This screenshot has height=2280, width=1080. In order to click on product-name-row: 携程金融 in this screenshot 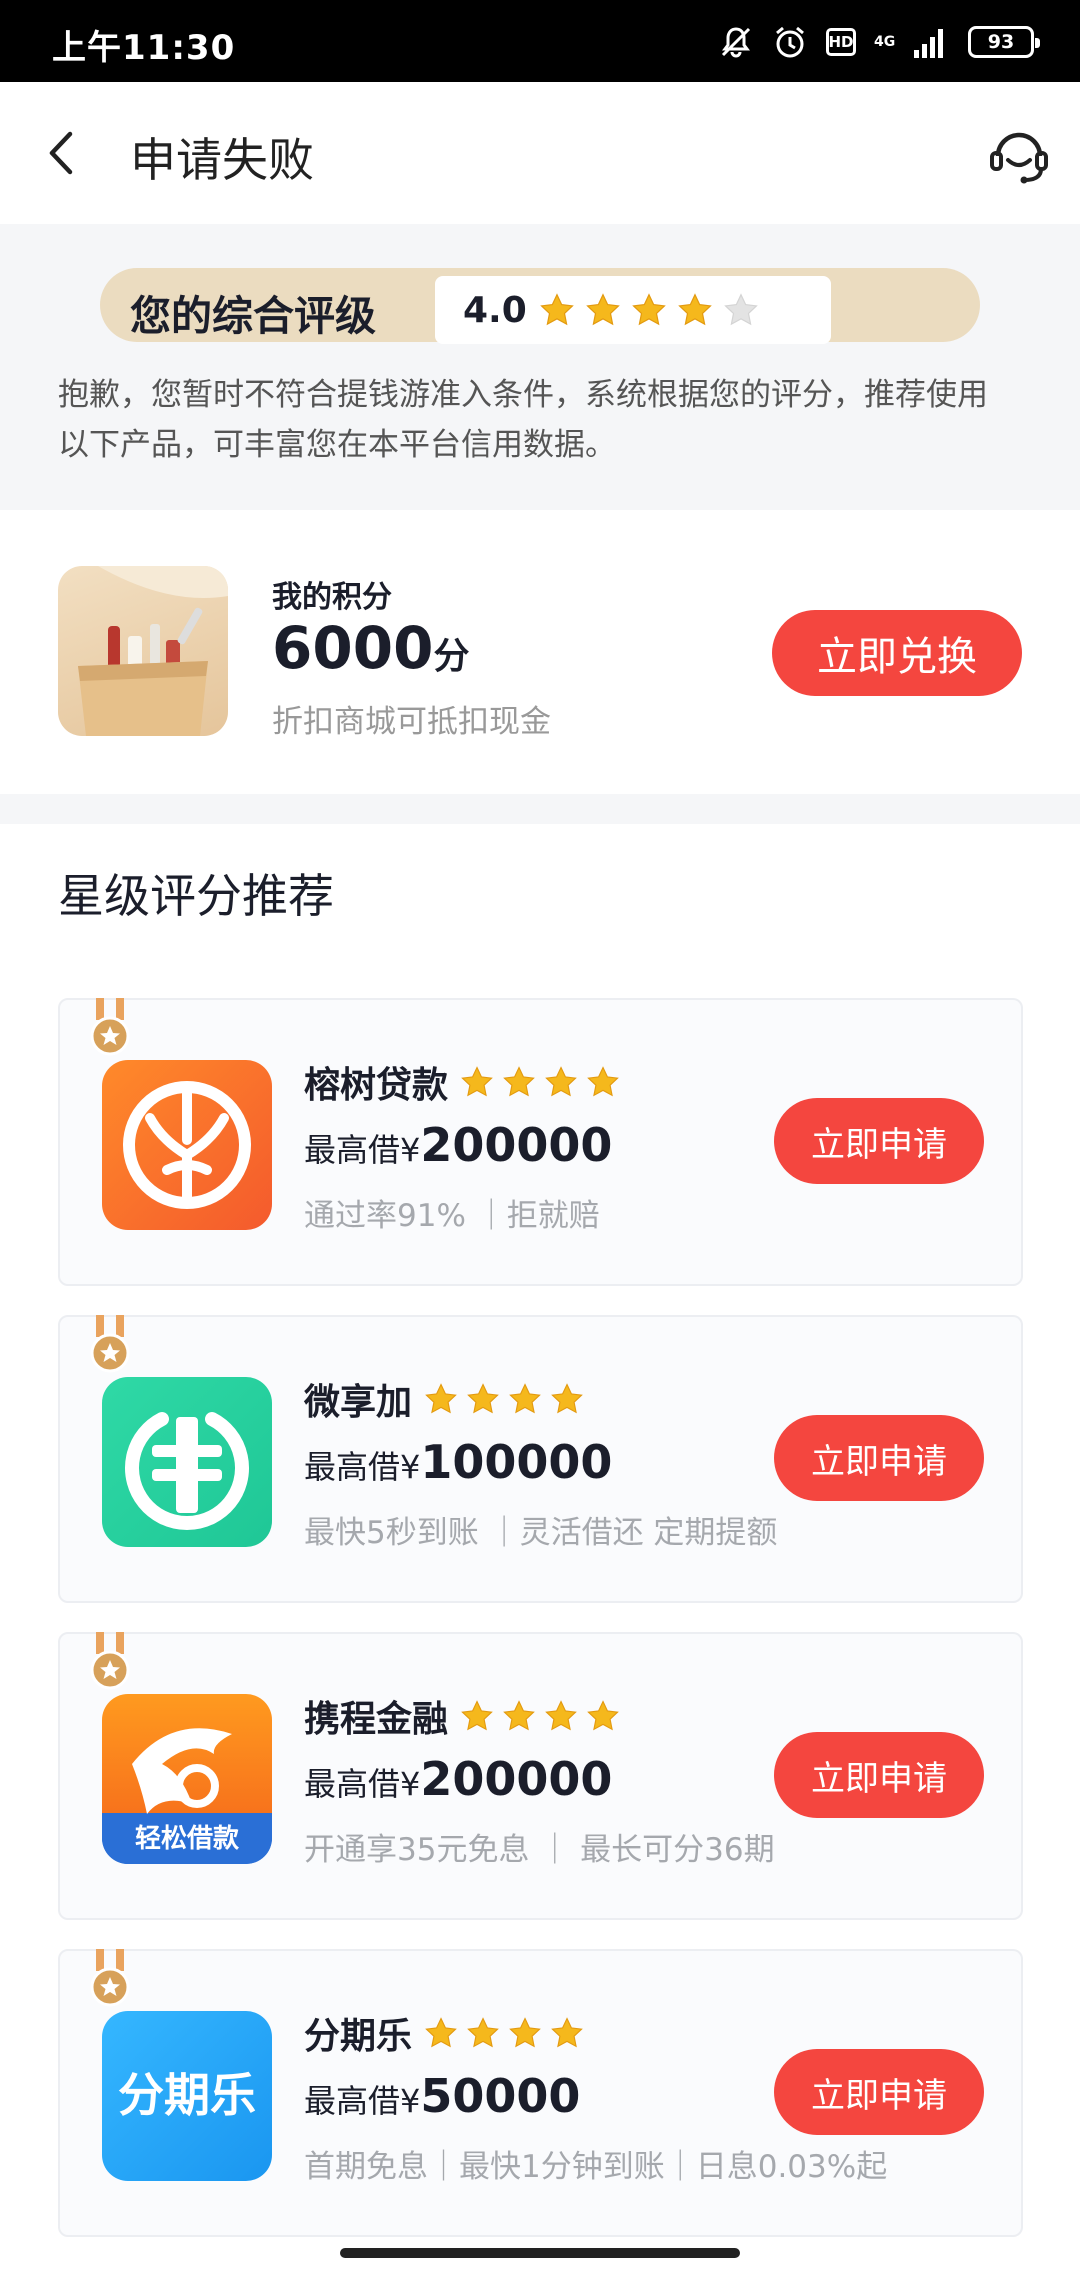, I will do `click(462, 1716)`.